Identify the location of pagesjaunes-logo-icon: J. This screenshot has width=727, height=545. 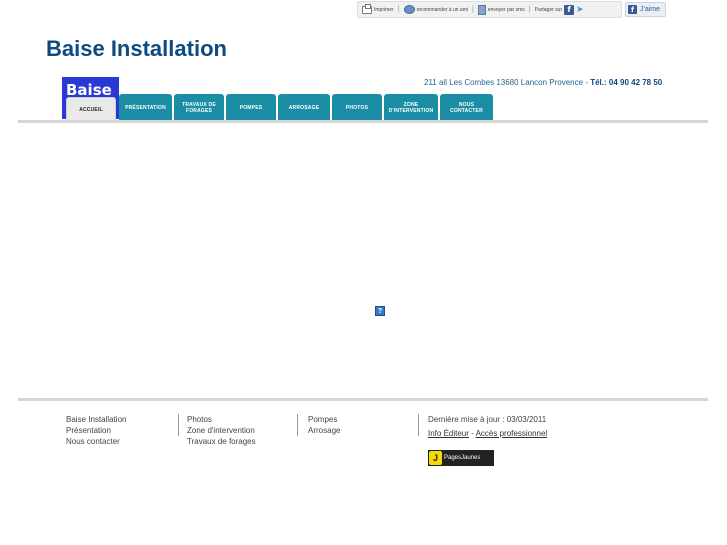
(435, 458).